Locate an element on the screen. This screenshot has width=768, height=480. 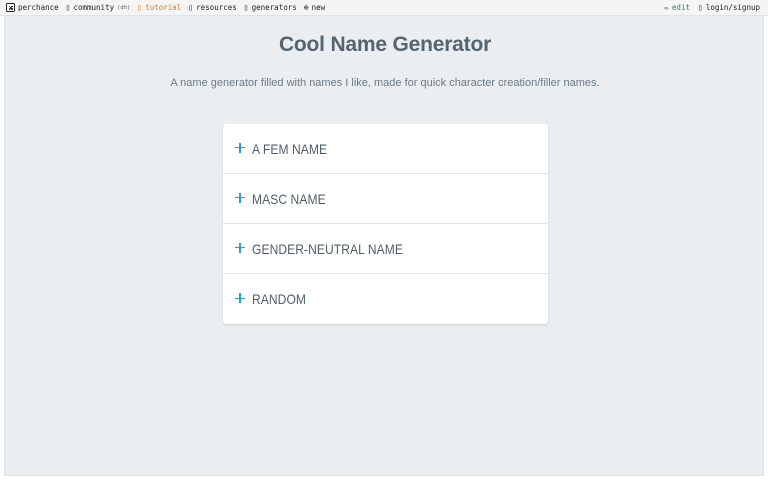
nav-right: ✏ edit ▯ login/signup is located at coordinates (712, 7).